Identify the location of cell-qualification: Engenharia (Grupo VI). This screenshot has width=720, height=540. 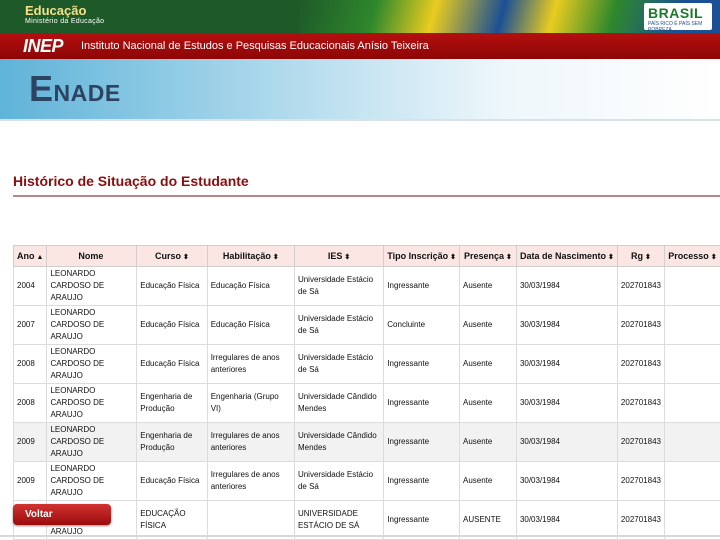
(250, 403).